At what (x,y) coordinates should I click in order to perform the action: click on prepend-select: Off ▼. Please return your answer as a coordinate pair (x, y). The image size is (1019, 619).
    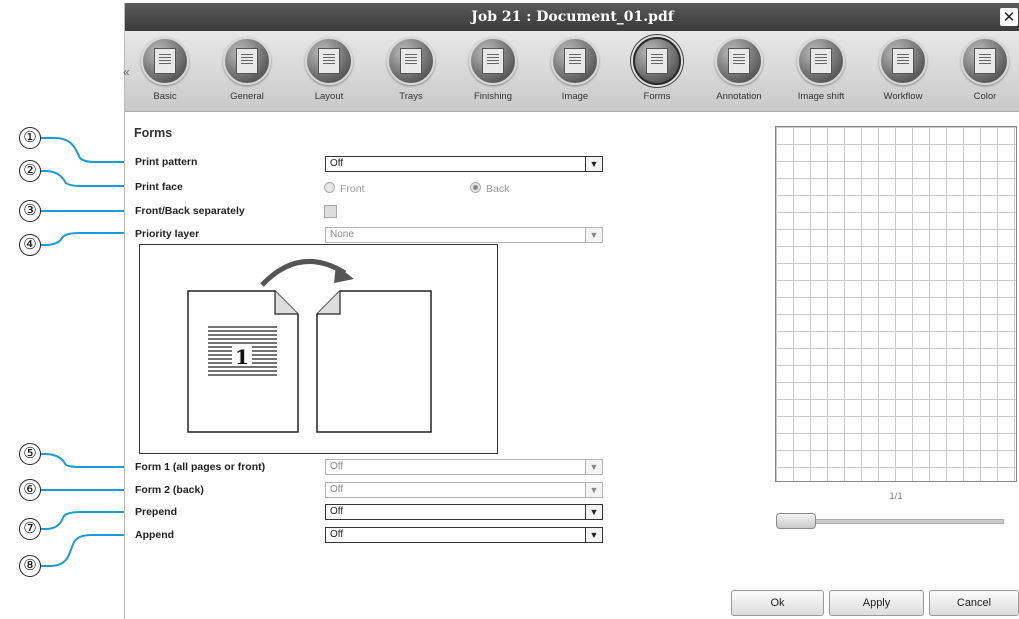
    Looking at the image, I should click on (464, 512).